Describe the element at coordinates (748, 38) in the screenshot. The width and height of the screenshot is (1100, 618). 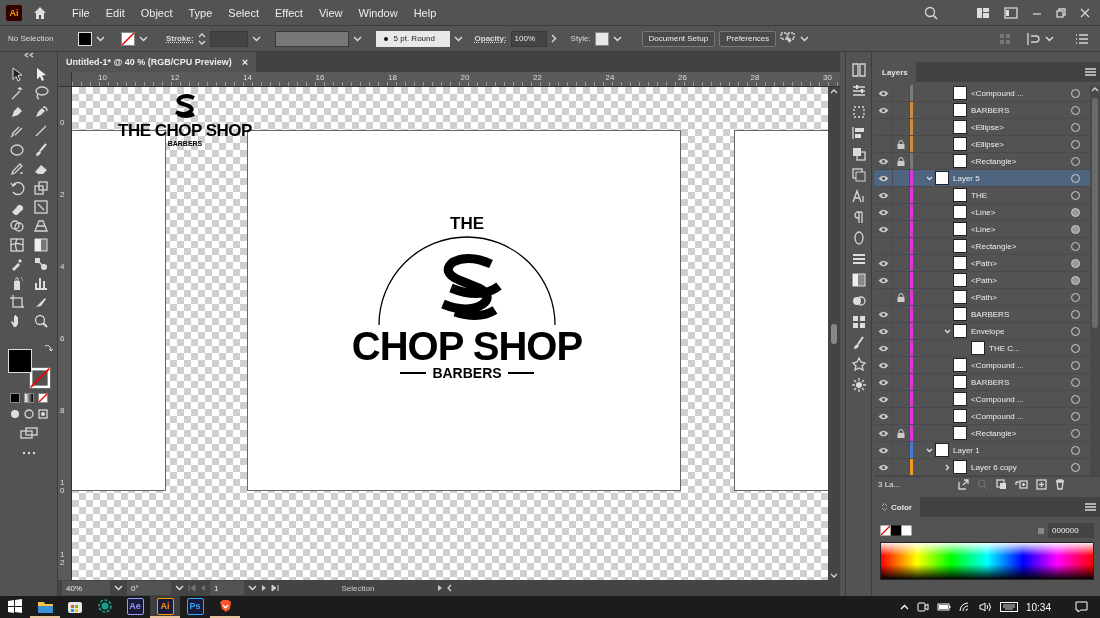
I see `toolbar-button: Preferences` at that location.